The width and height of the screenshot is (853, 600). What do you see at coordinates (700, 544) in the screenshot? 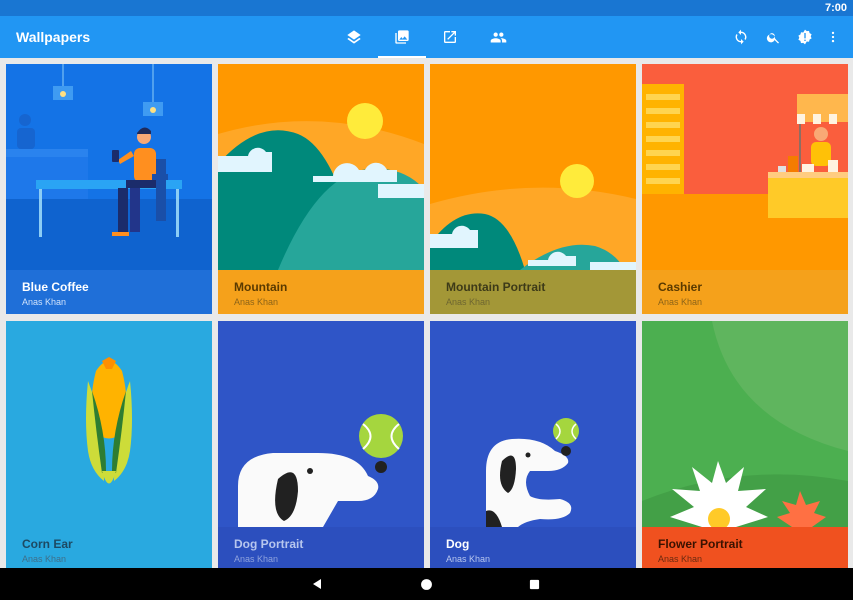
I see `wallpaper-name: Flower Portrait` at bounding box center [700, 544].